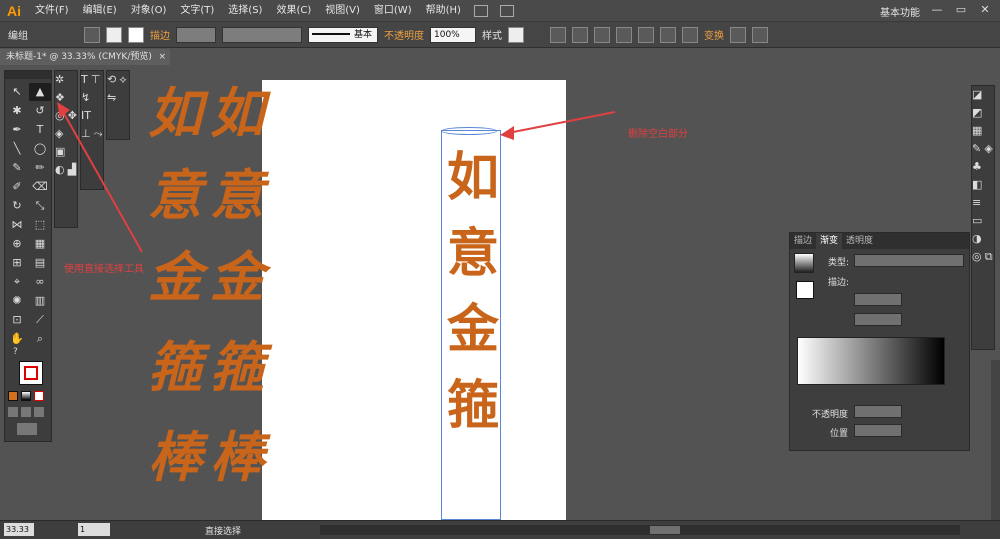  I want to click on artboards-icon: ⧉, so click(989, 256).